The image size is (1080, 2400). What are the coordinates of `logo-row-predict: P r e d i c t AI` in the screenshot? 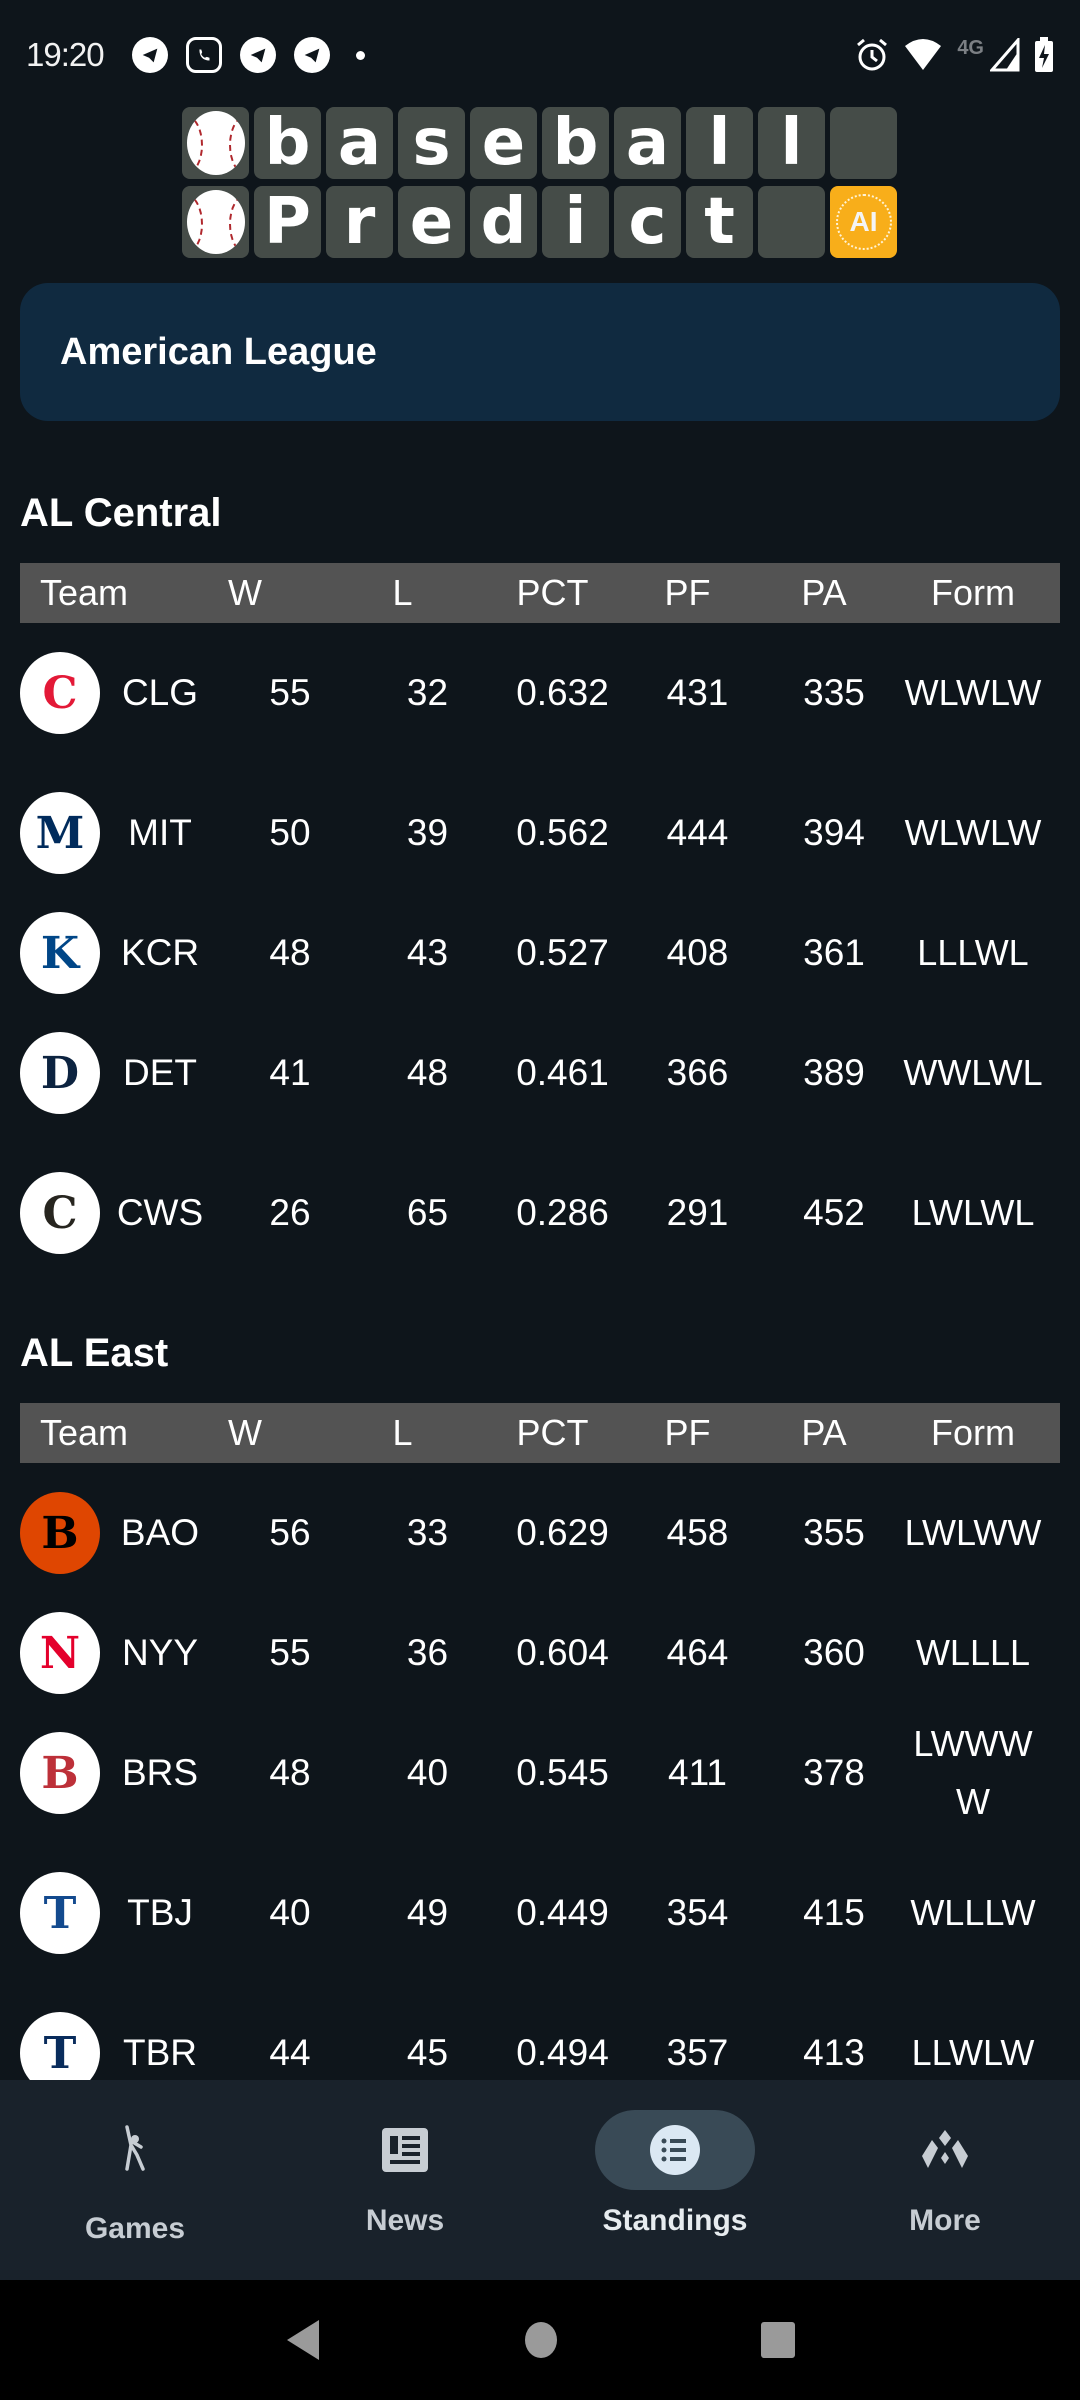 It's located at (540, 222).